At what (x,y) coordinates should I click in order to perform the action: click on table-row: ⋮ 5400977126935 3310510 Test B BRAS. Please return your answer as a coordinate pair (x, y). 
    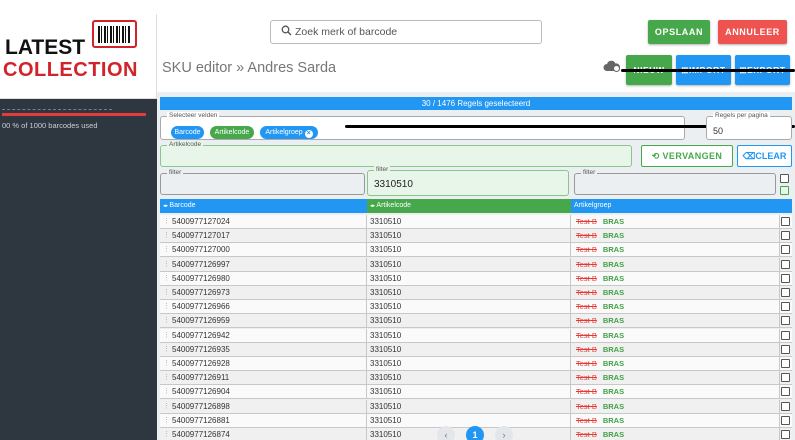
    Looking at the image, I should click on (476, 349).